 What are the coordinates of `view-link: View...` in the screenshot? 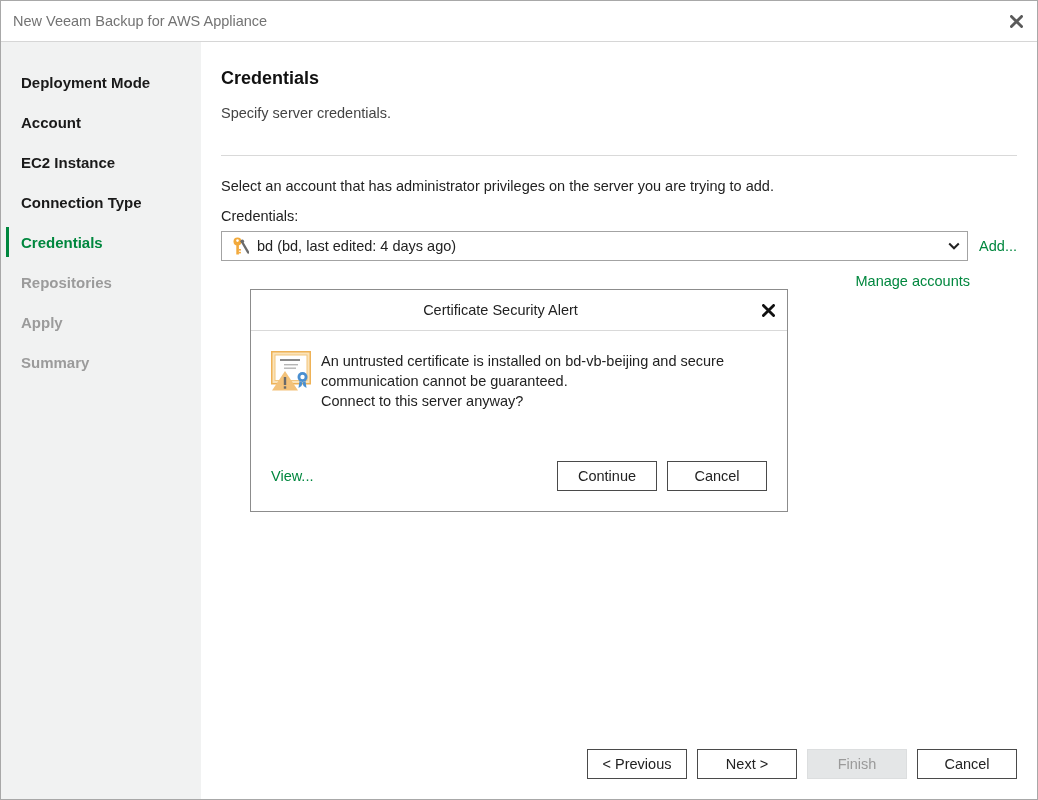 It's located at (292, 476).